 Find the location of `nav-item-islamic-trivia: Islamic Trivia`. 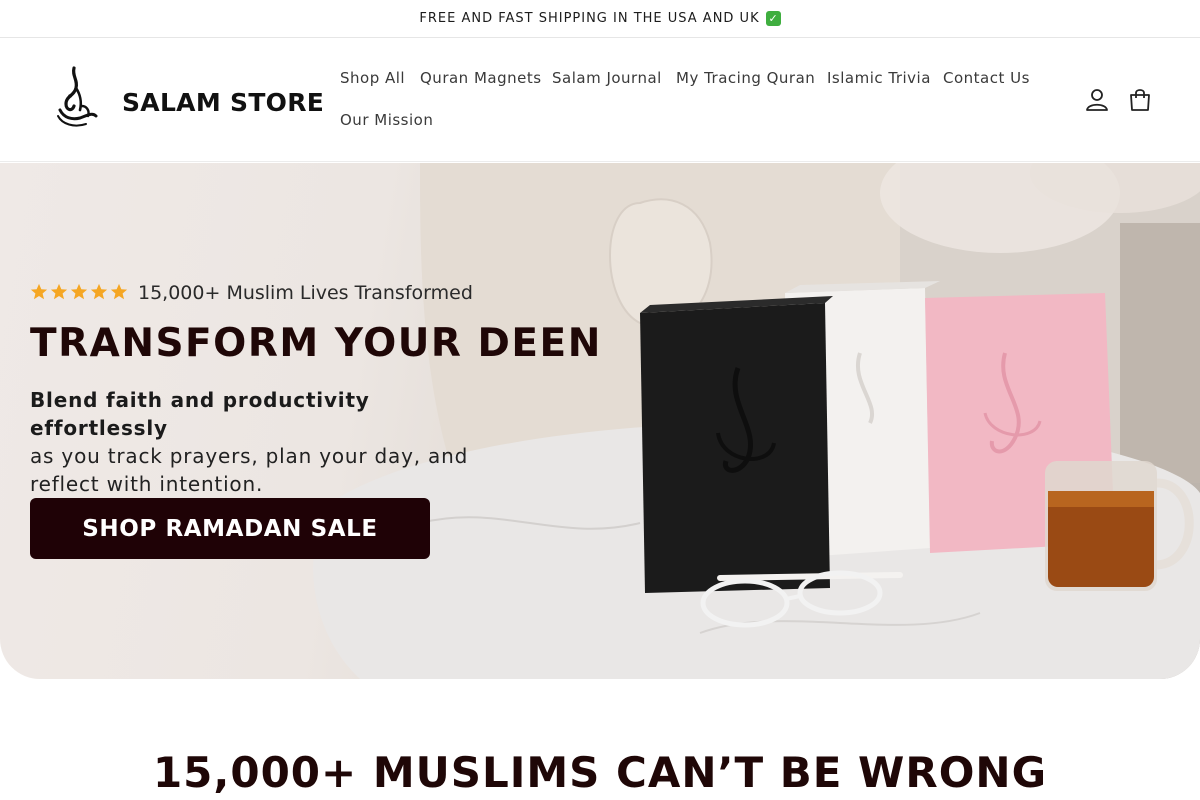

nav-item-islamic-trivia: Islamic Trivia is located at coordinates (879, 78).